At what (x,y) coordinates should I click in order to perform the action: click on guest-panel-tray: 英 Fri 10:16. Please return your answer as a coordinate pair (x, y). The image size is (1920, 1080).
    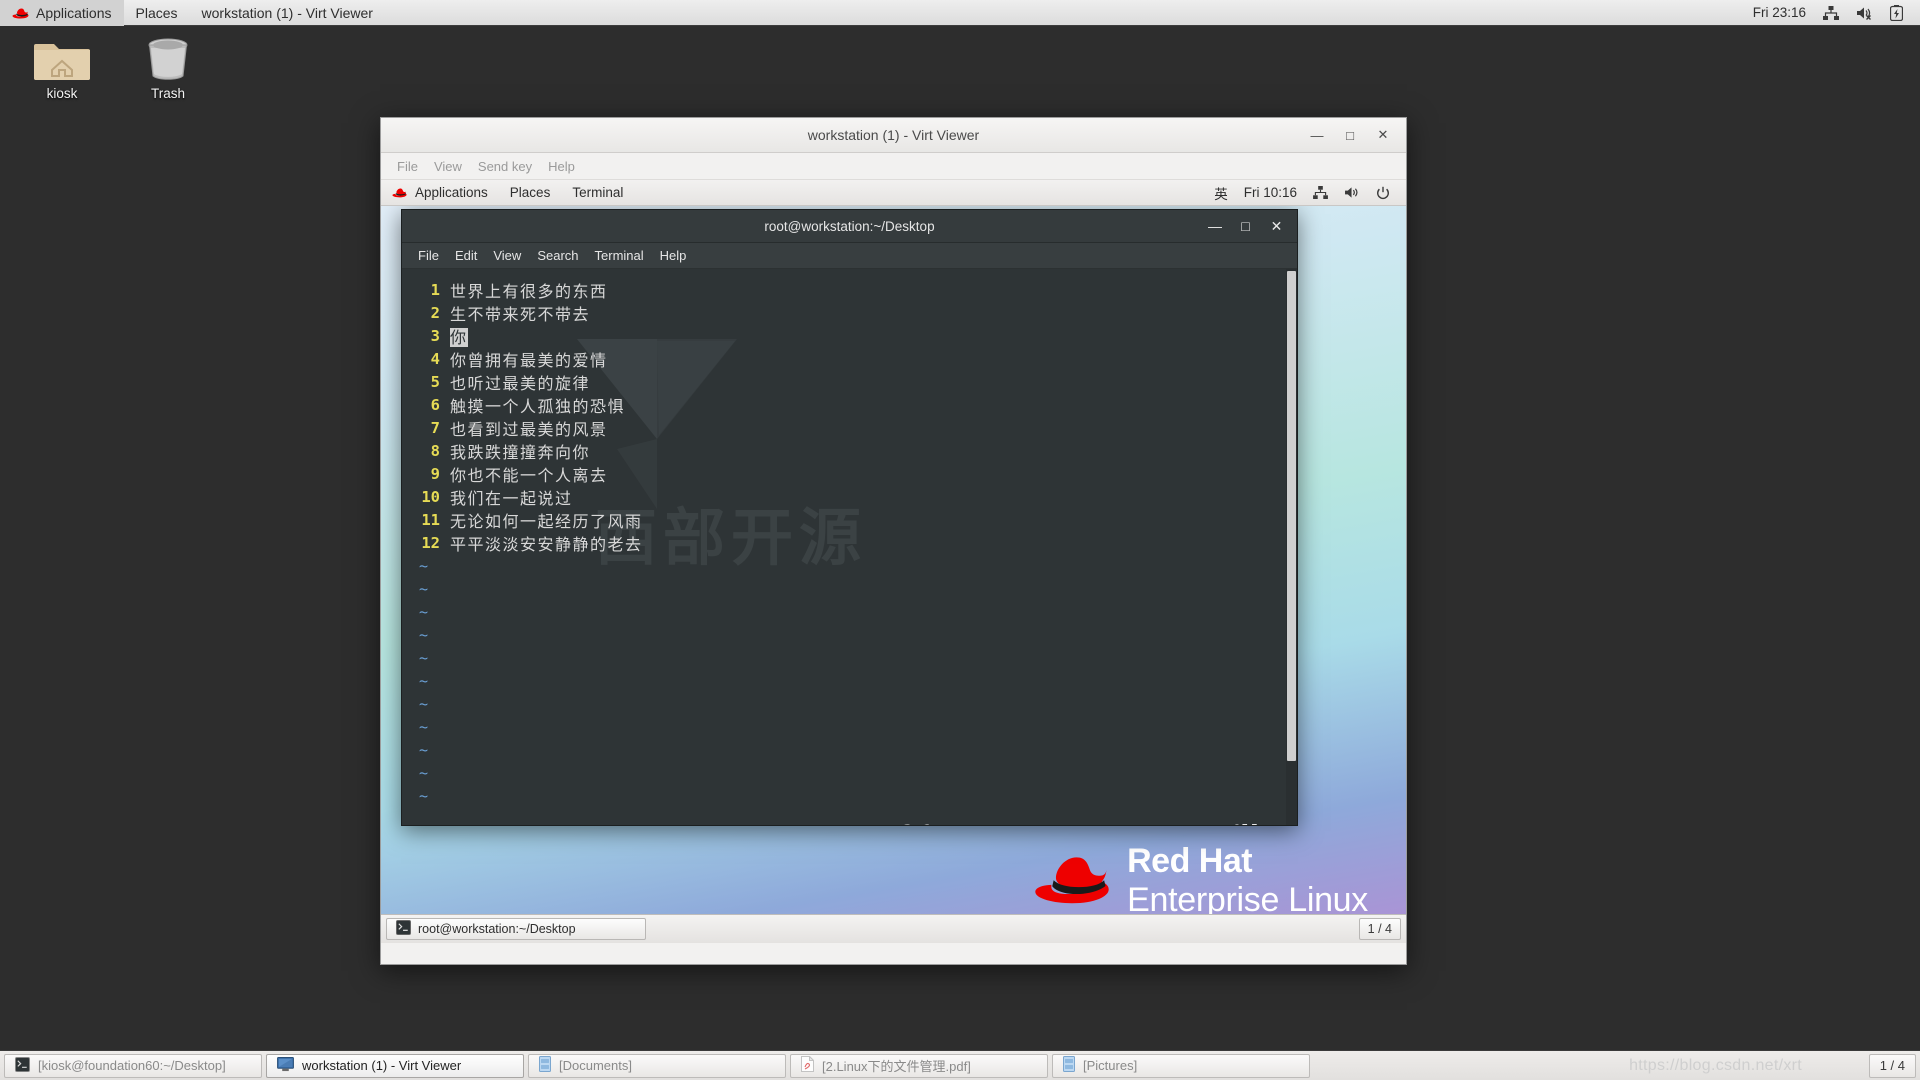
    Looking at the image, I should click on (1306, 193).